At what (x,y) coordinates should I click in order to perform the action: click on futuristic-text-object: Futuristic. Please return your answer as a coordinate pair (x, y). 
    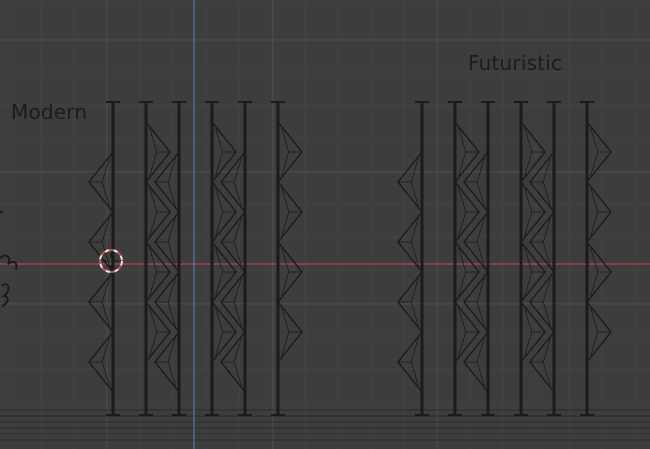
    Looking at the image, I should click on (515, 63).